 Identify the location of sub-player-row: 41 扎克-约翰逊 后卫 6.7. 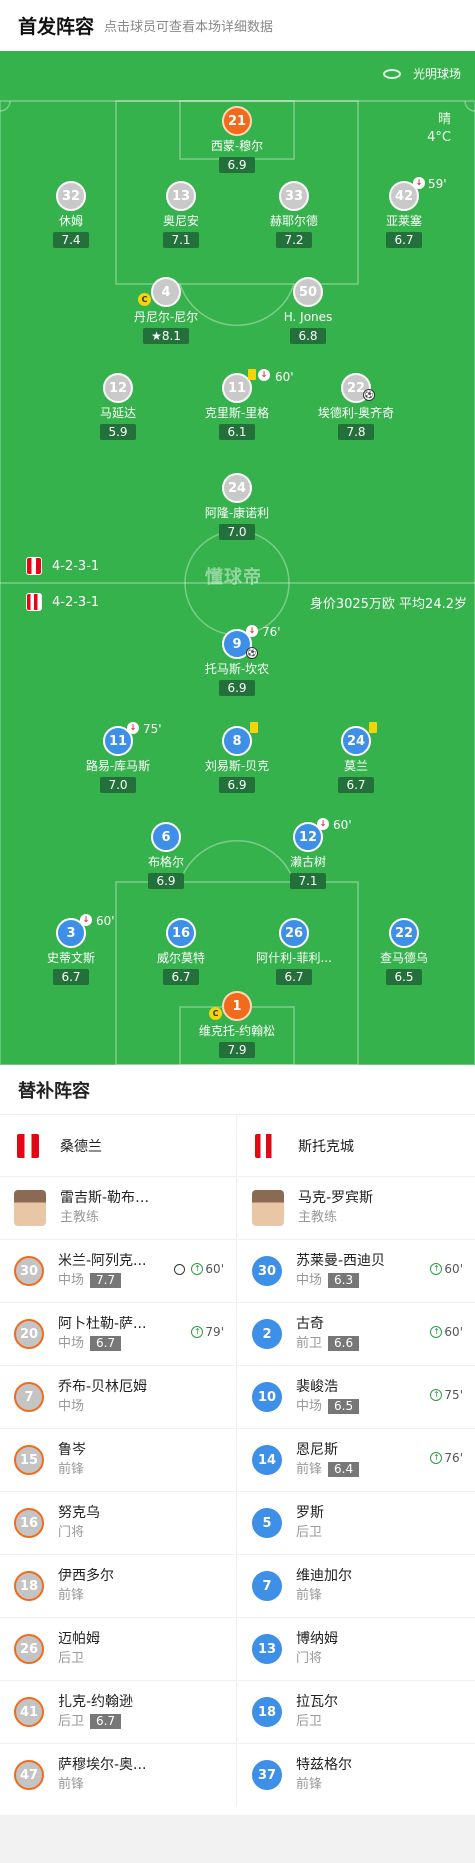
(118, 1711).